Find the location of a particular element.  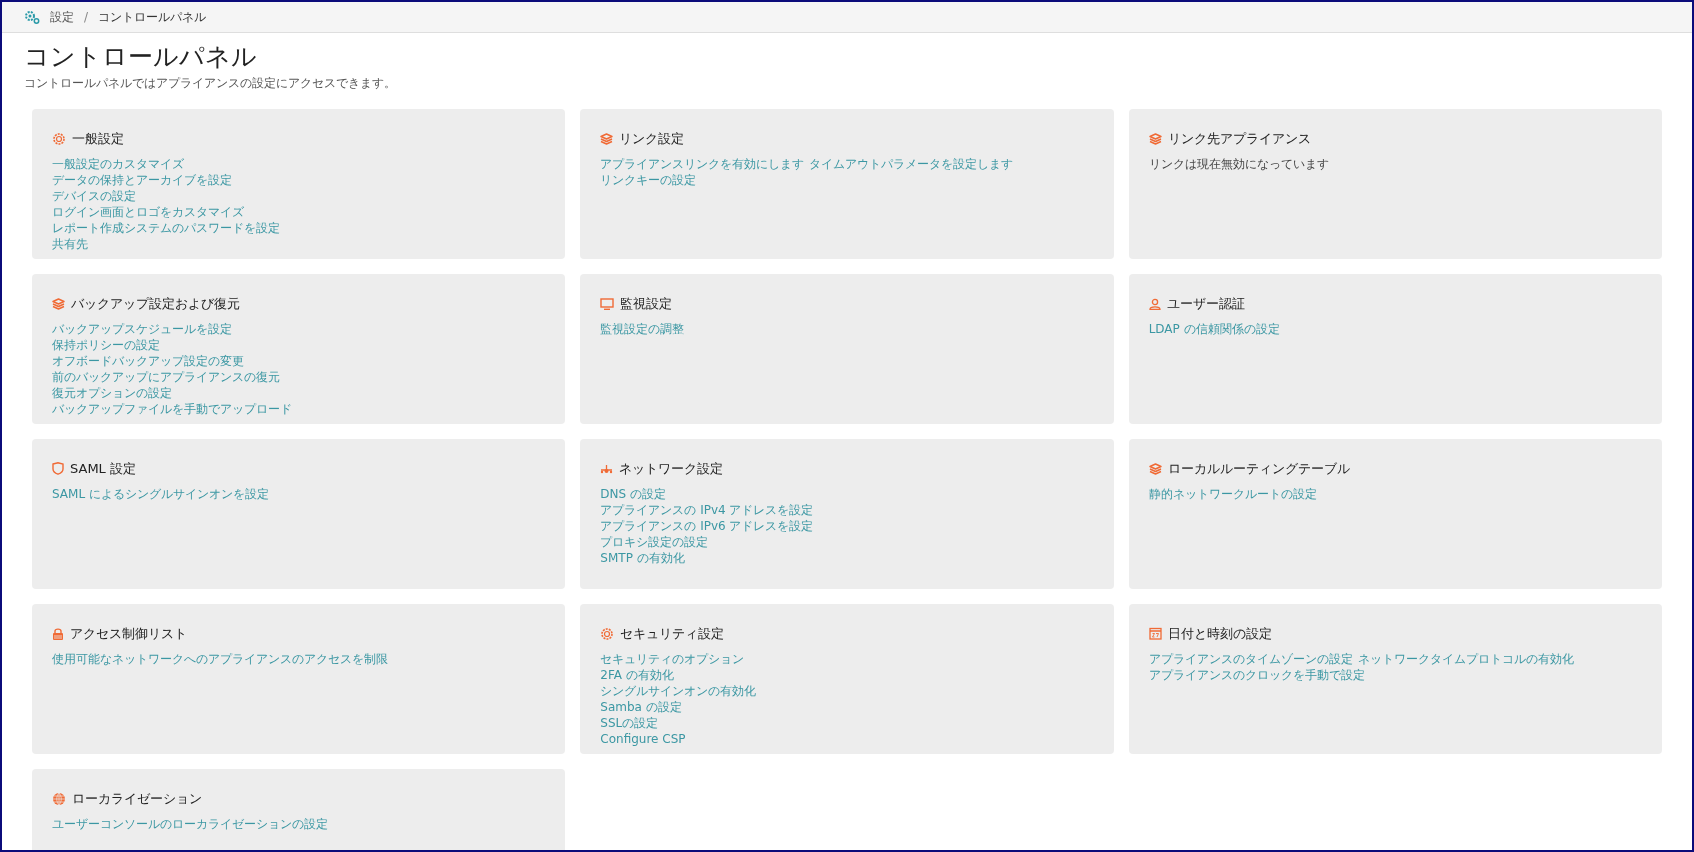

user-icon is located at coordinates (1154, 303).